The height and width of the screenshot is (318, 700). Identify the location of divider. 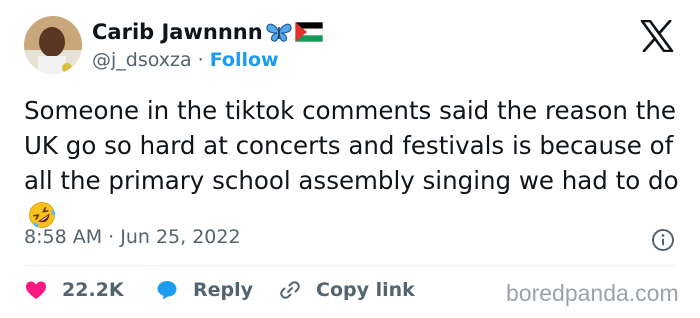
(350, 265).